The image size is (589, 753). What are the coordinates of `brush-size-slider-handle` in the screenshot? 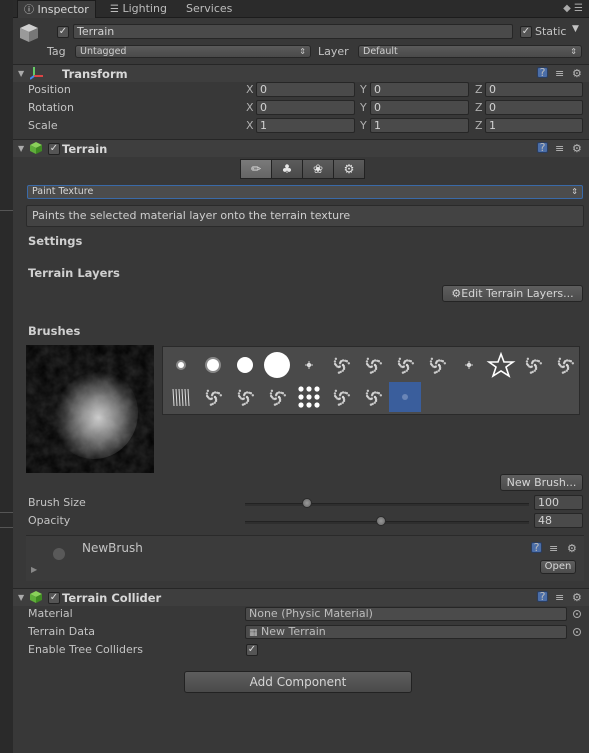 It's located at (307, 503).